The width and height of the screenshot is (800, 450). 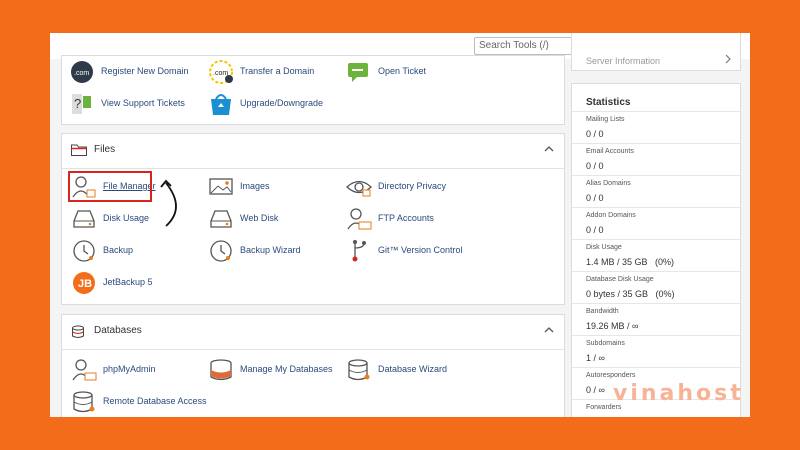 I want to click on vinahost-watermark: vinahost, so click(x=678, y=393).